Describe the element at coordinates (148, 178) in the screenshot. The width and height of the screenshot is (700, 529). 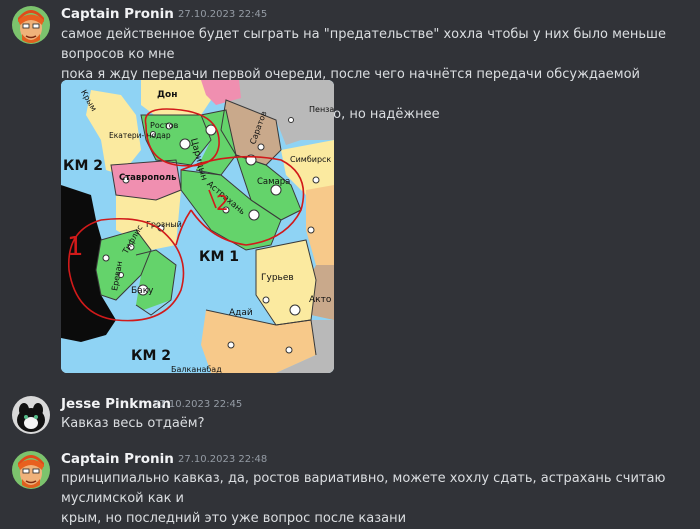
I see `map-label-stavropol: Ставрополь` at that location.